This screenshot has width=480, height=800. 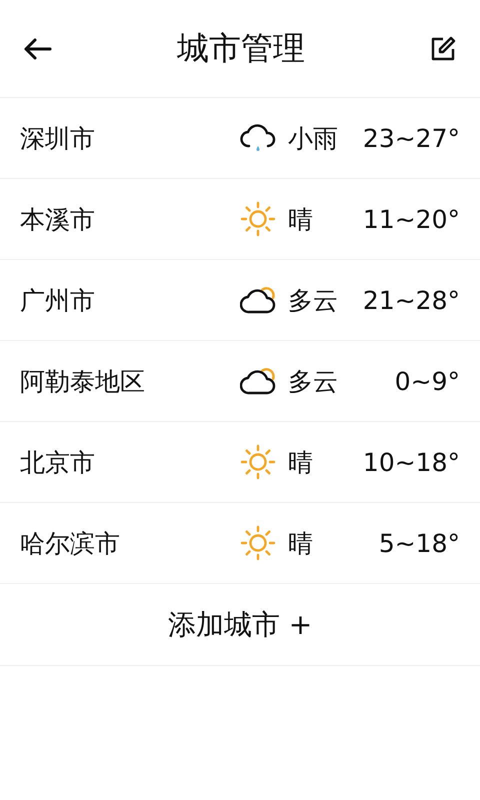 I want to click on temperature-range: 23~27°, so click(x=411, y=138).